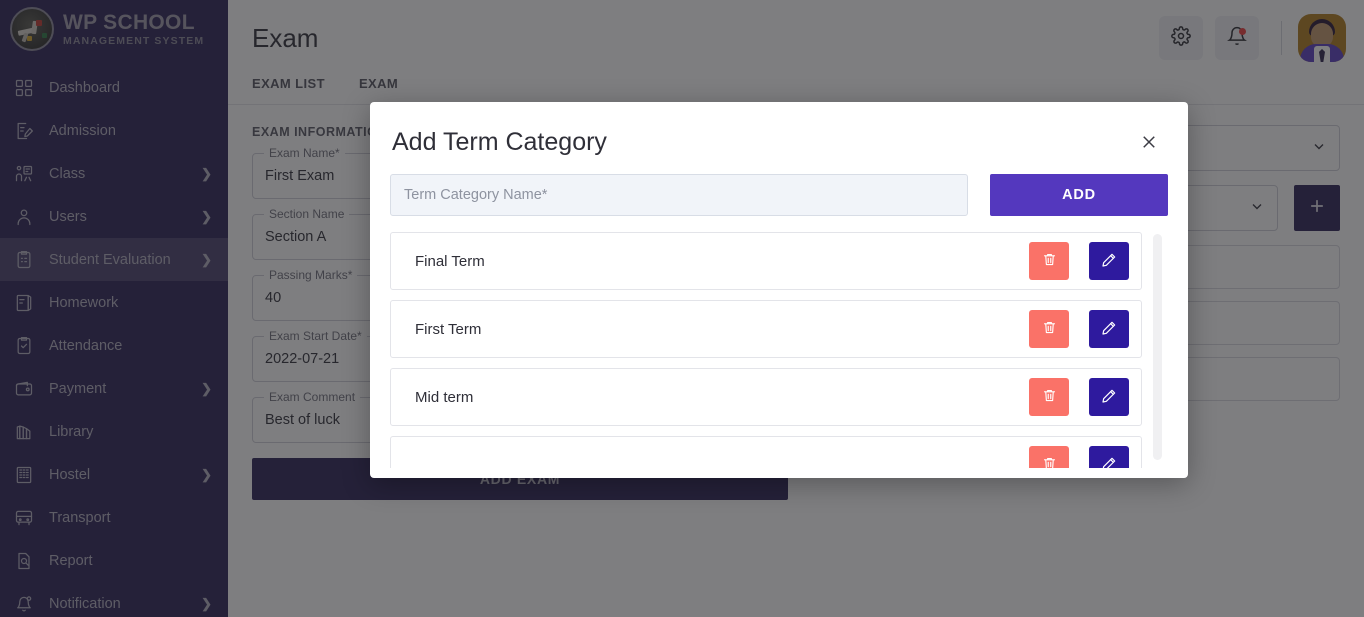 The width and height of the screenshot is (1364, 617). What do you see at coordinates (1149, 144) in the screenshot?
I see `close-icon` at bounding box center [1149, 144].